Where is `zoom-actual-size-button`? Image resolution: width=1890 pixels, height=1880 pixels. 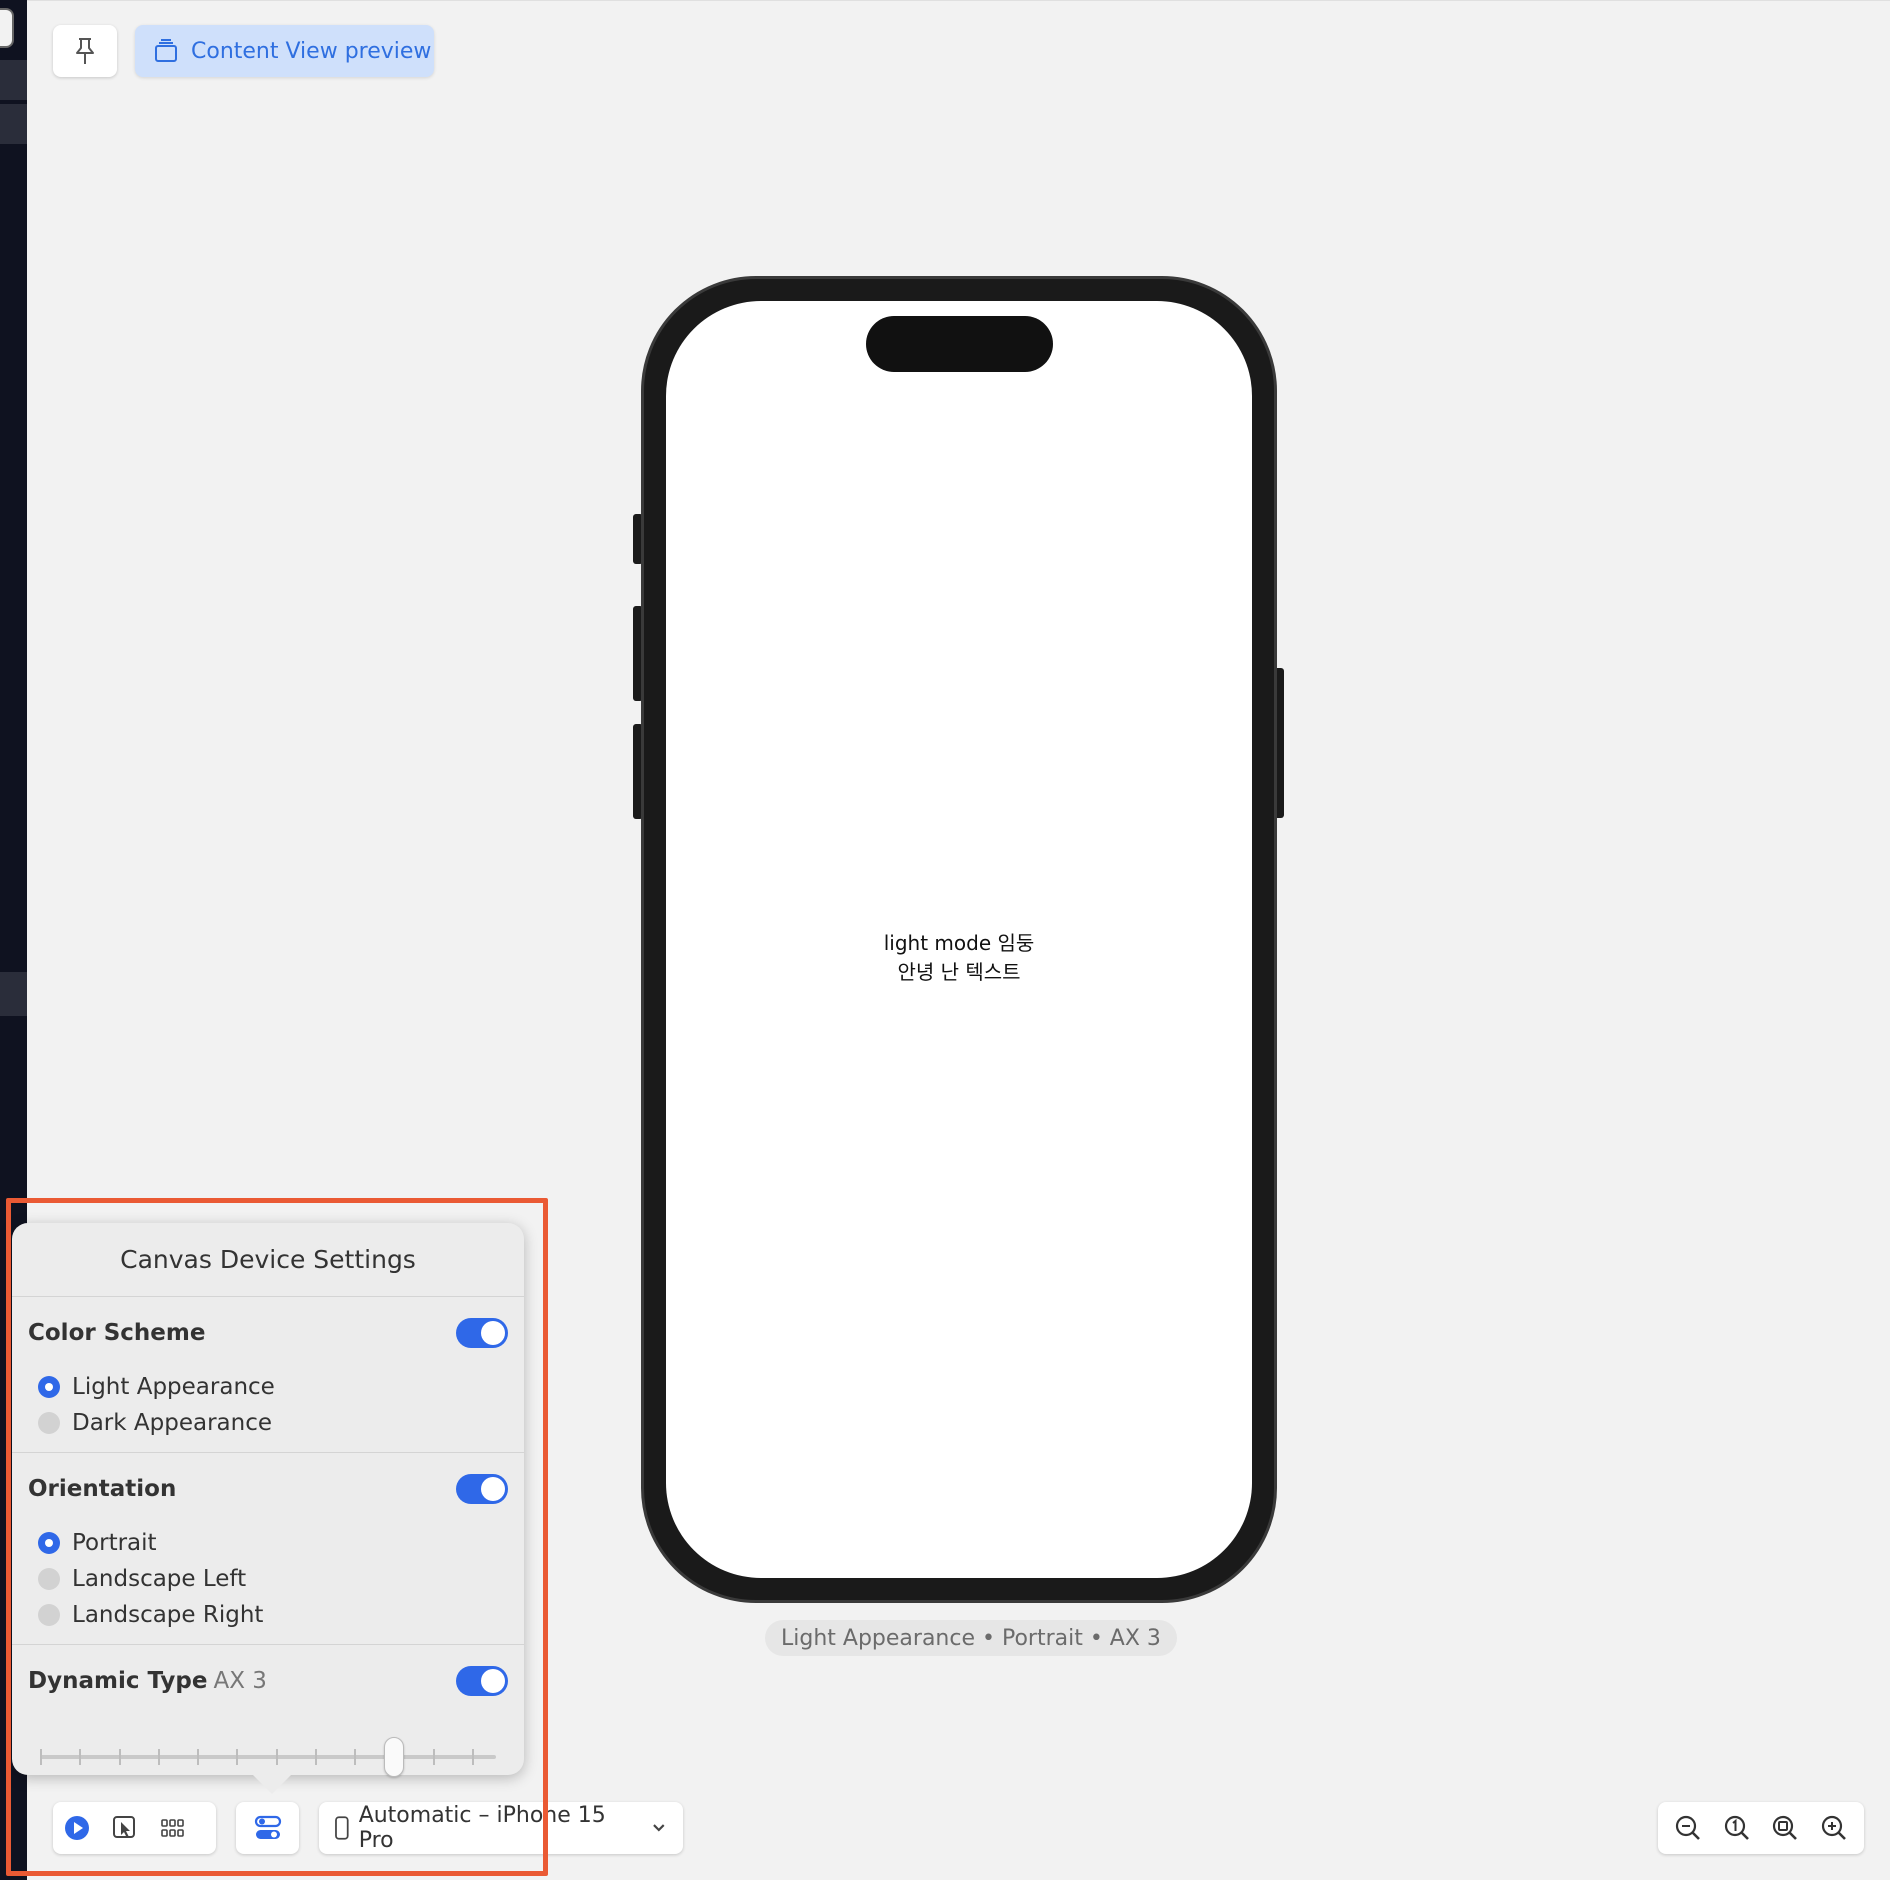 zoom-actual-size-button is located at coordinates (1737, 1828).